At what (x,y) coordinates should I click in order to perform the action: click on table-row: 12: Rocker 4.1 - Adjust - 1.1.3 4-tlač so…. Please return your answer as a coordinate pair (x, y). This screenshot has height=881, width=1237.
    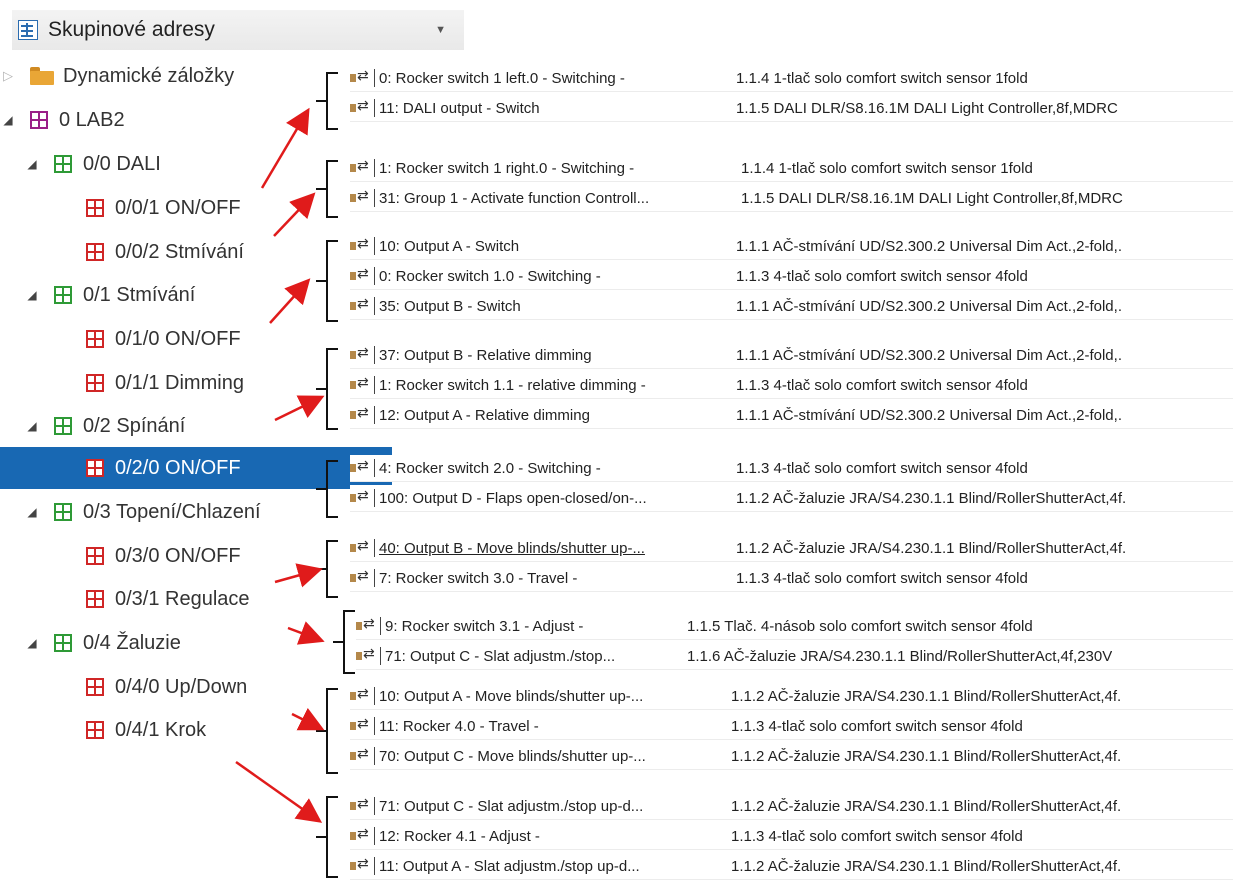
    Looking at the image, I should click on (791, 836).